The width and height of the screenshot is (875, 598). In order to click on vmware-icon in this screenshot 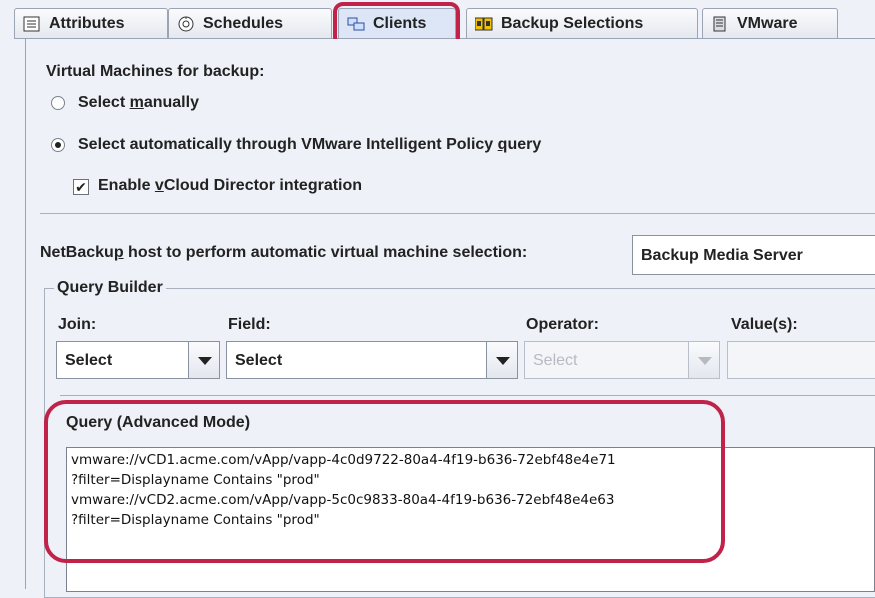, I will do `click(720, 24)`.